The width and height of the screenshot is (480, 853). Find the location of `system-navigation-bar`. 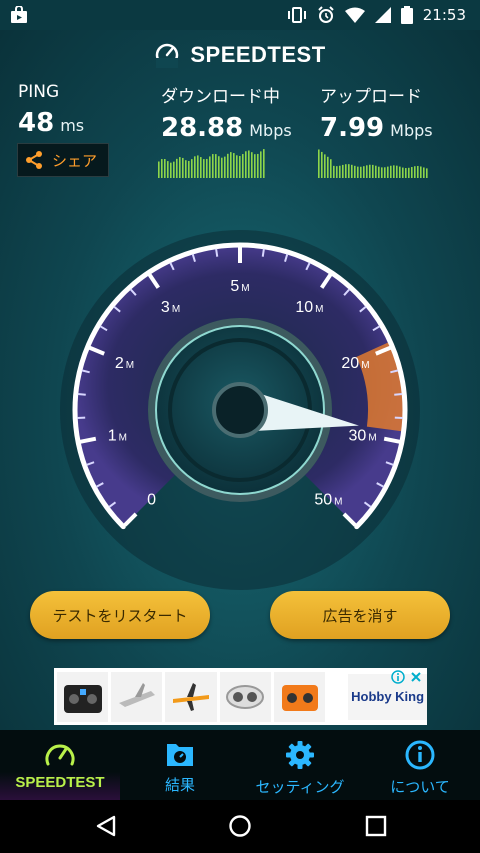

system-navigation-bar is located at coordinates (240, 826).